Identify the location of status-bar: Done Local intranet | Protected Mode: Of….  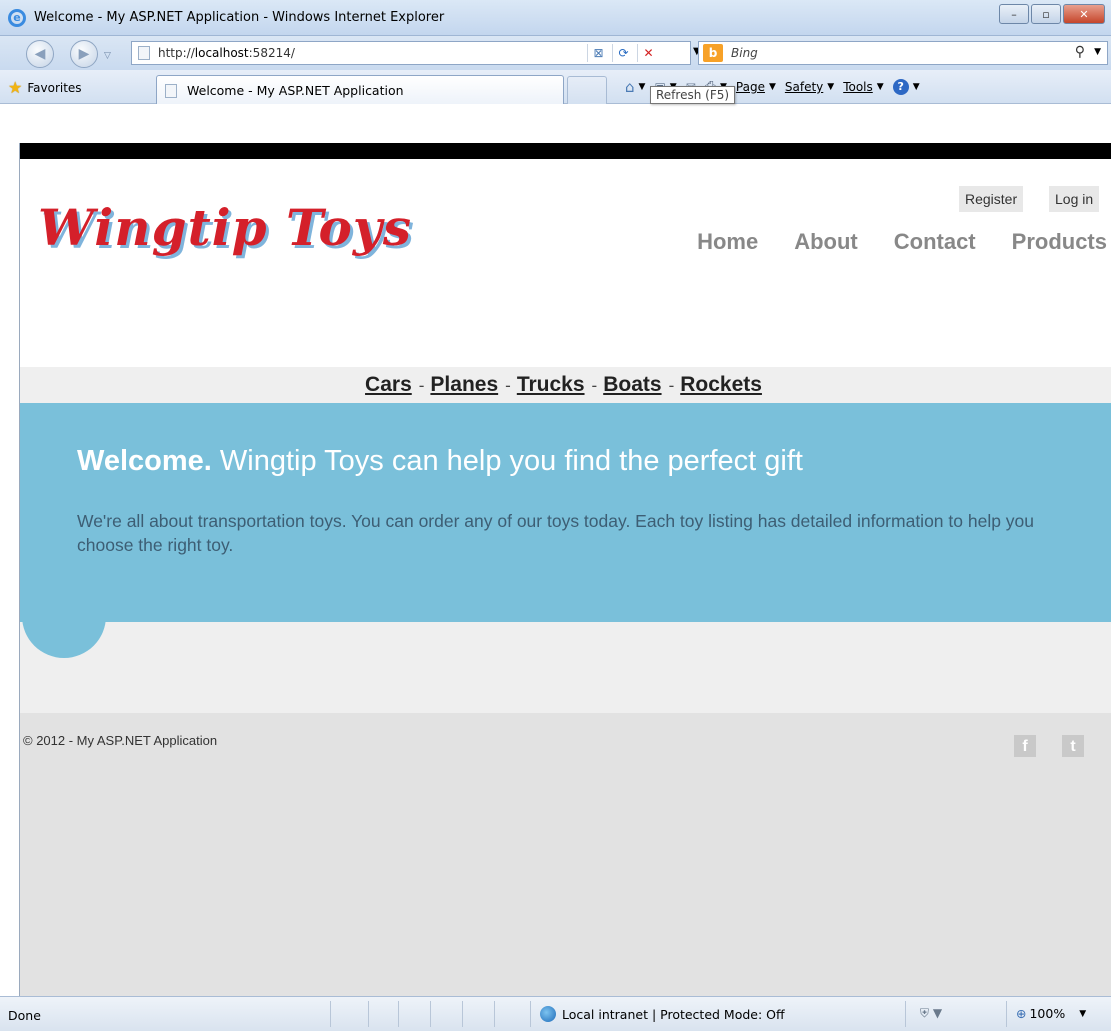
(555, 1013).